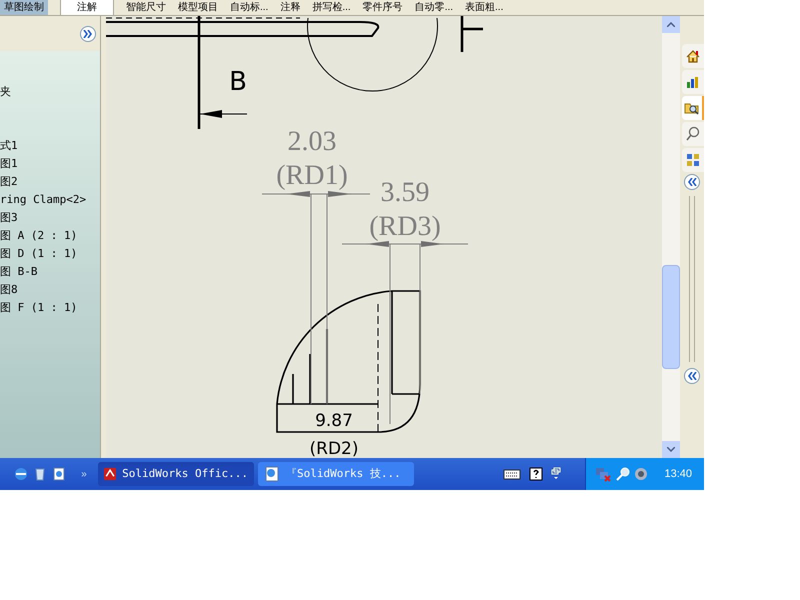  I want to click on windows-restore-icon, so click(556, 474).